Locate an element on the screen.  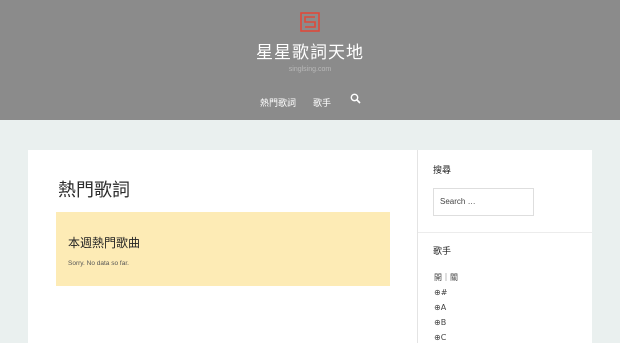
singer-category-c: ⊕C is located at coordinates (440, 337).